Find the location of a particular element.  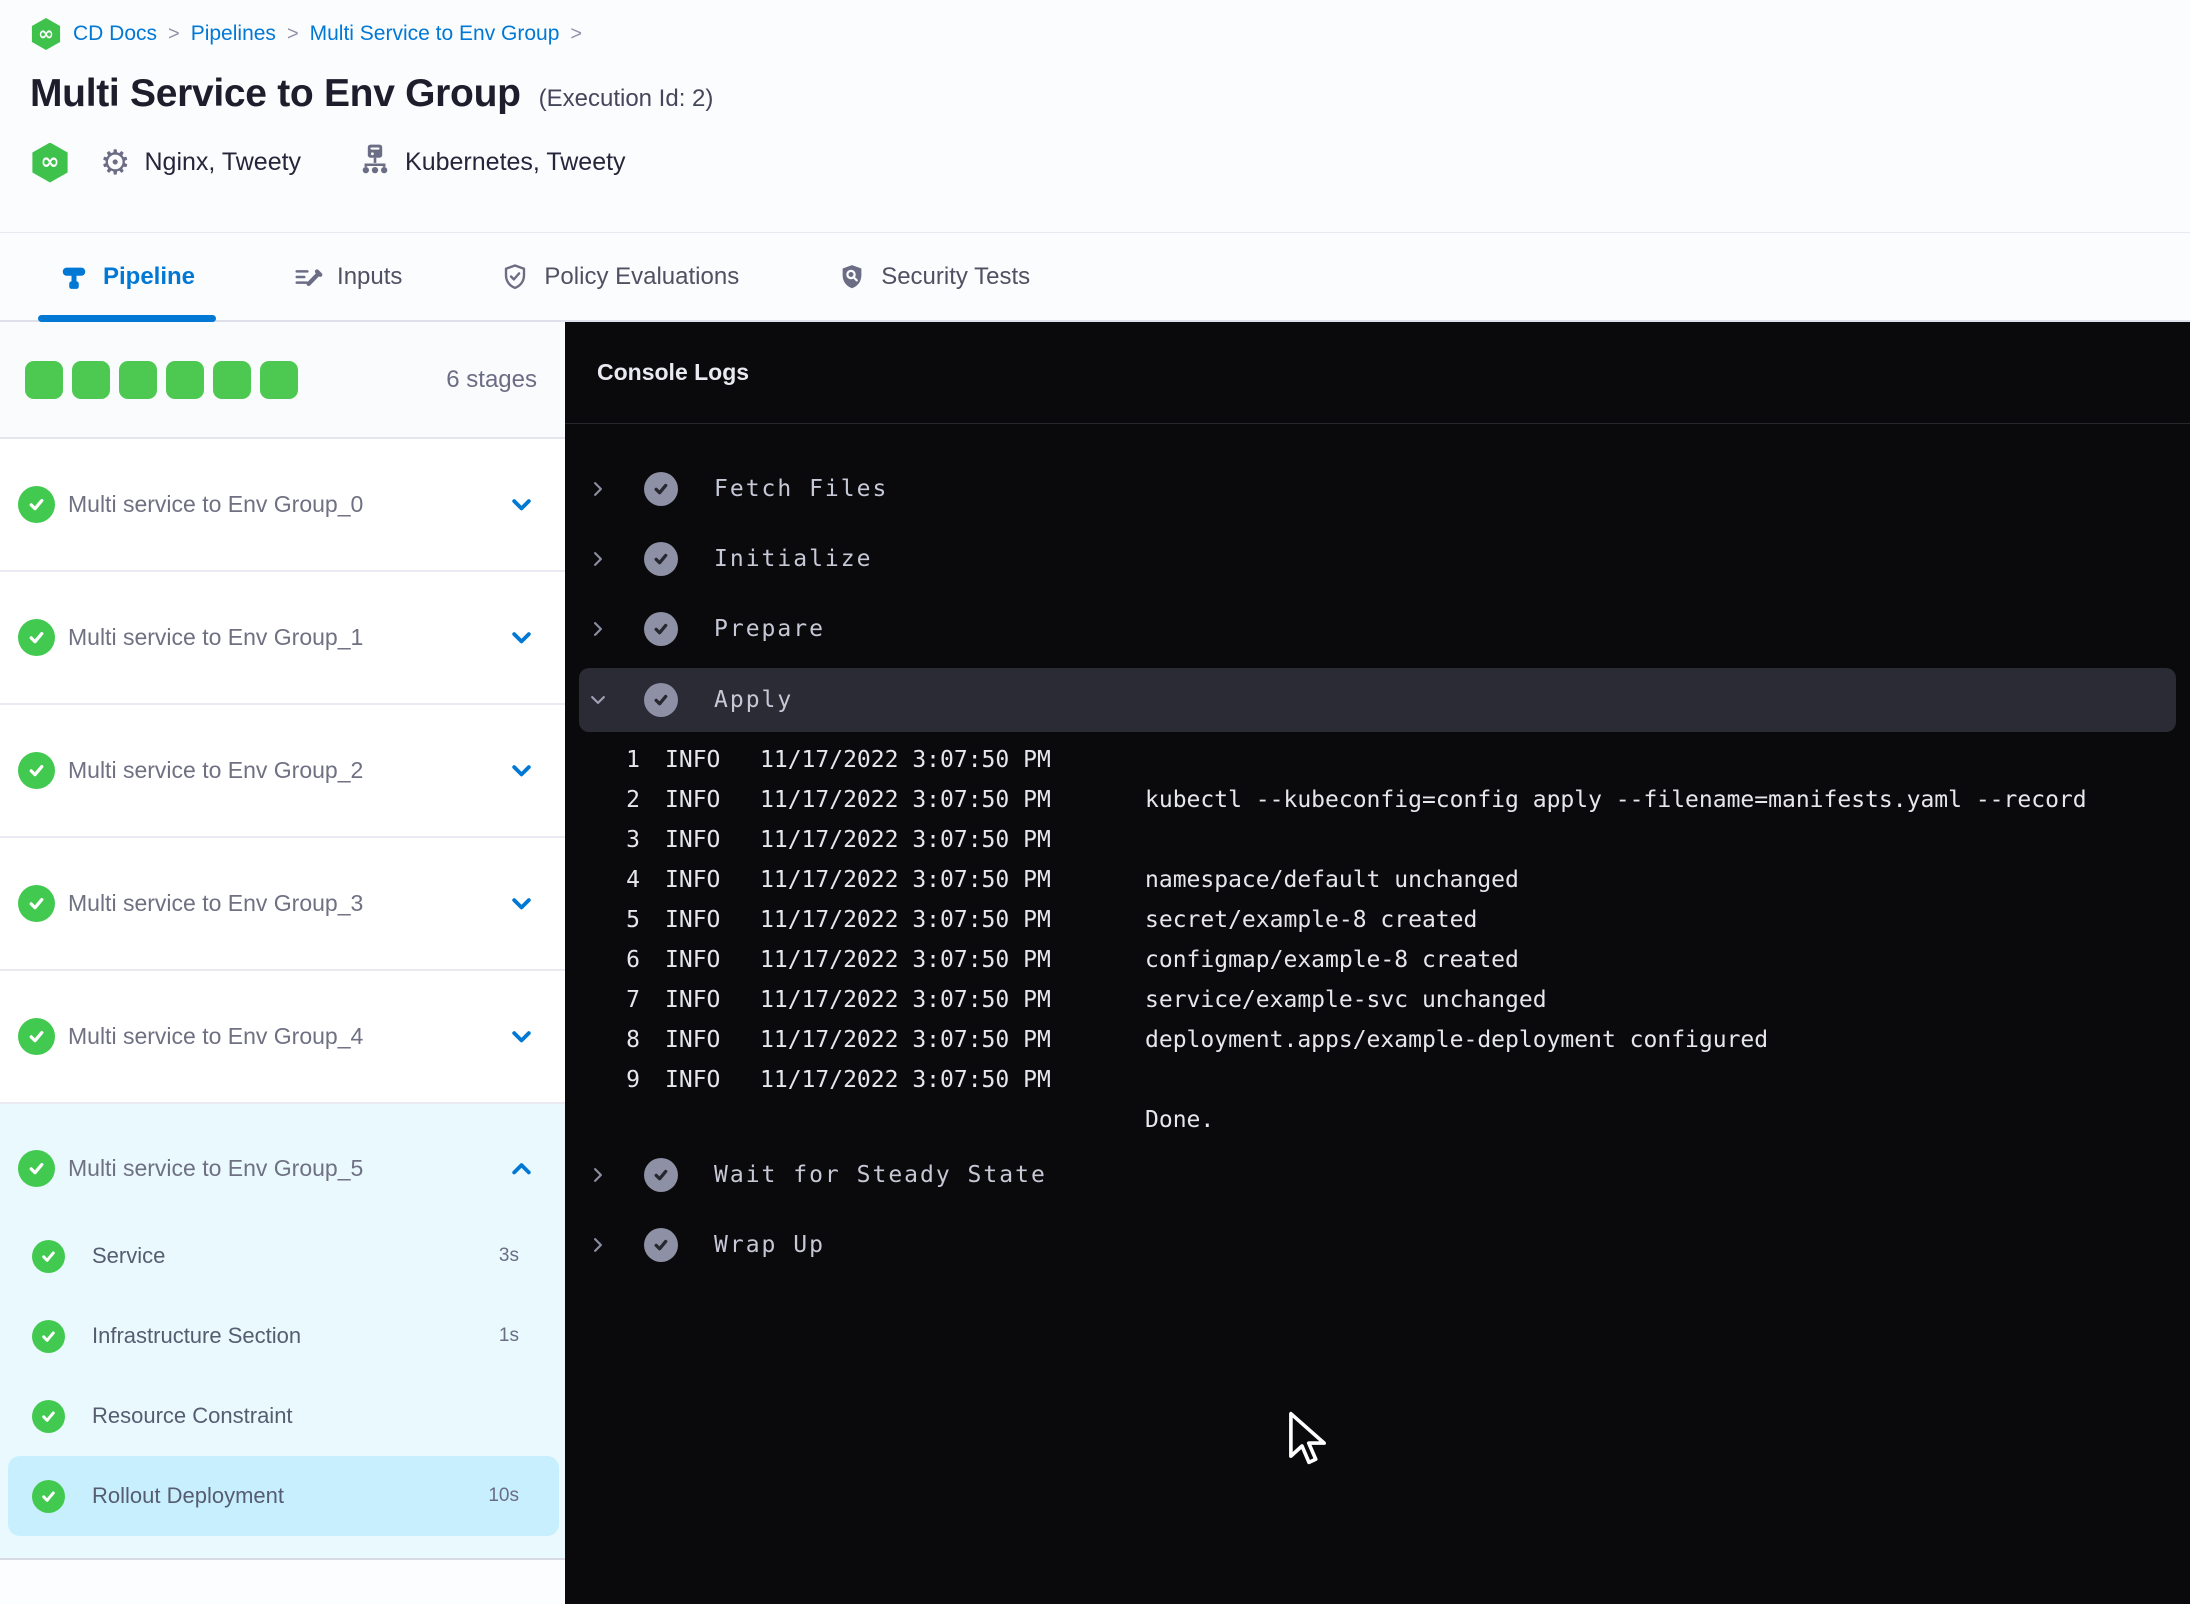

policy-shield-check-icon is located at coordinates (515, 277).